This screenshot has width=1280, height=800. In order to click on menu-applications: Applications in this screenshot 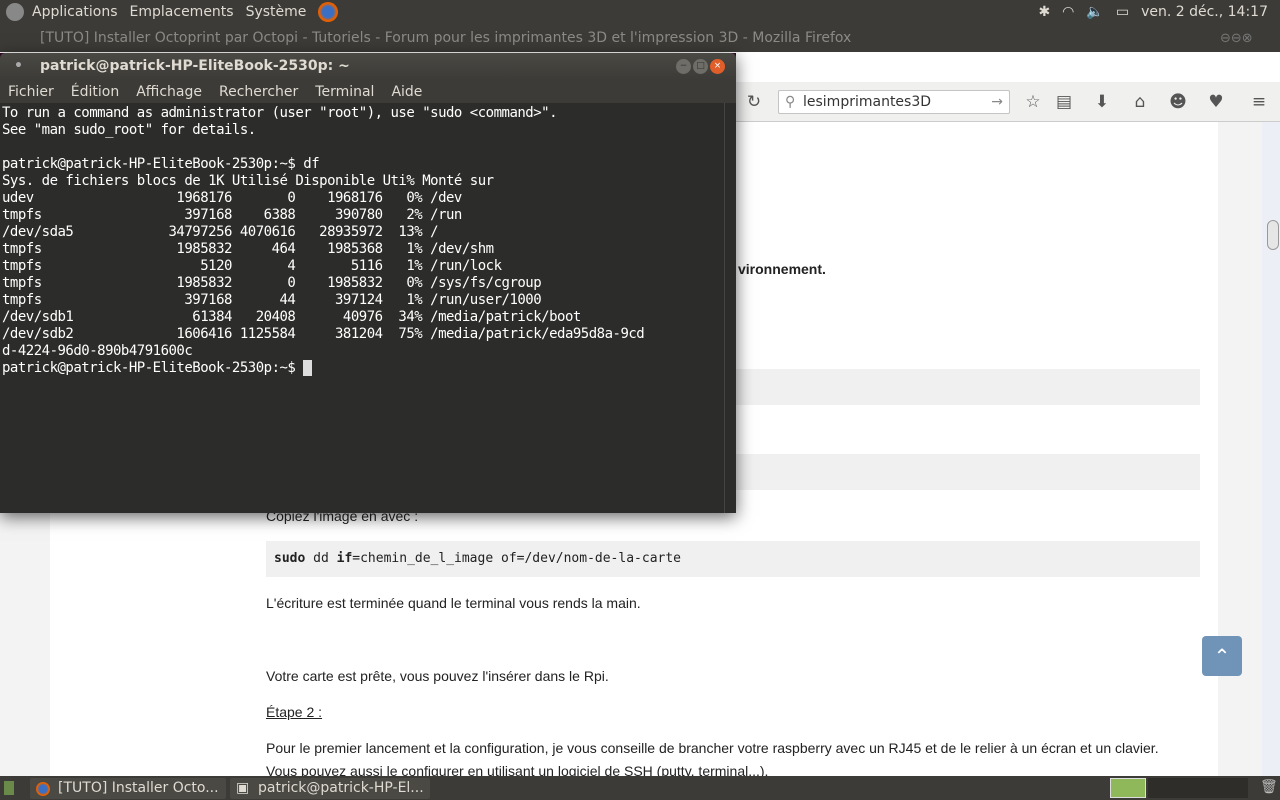, I will do `click(75, 12)`.